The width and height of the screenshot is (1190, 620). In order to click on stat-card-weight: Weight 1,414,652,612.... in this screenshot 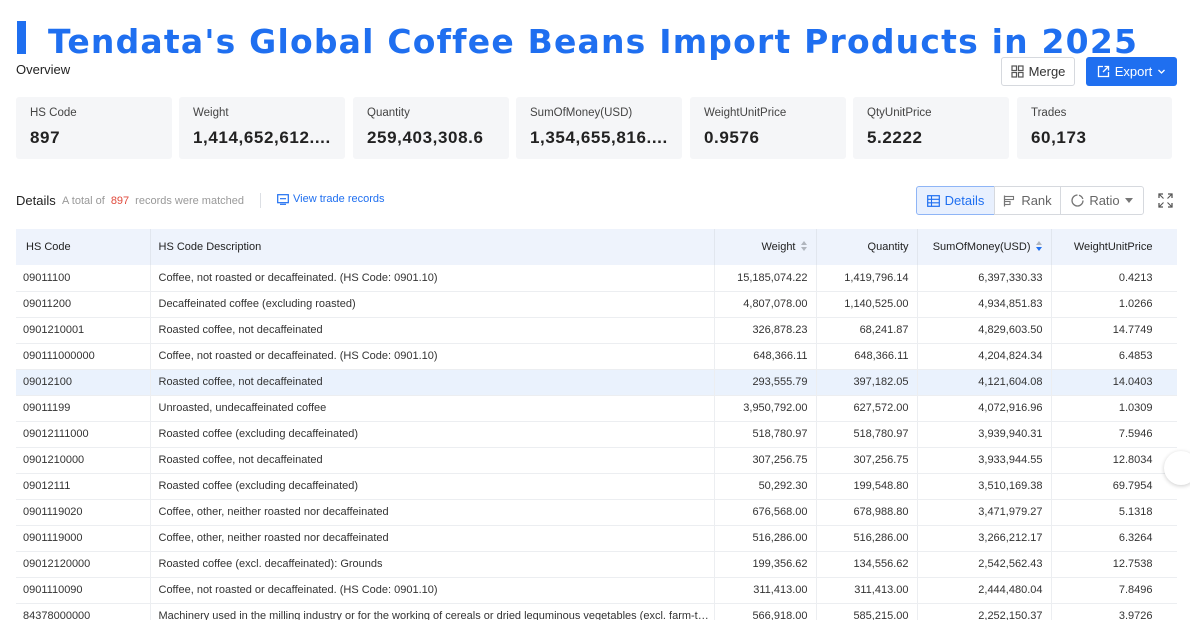, I will do `click(262, 128)`.